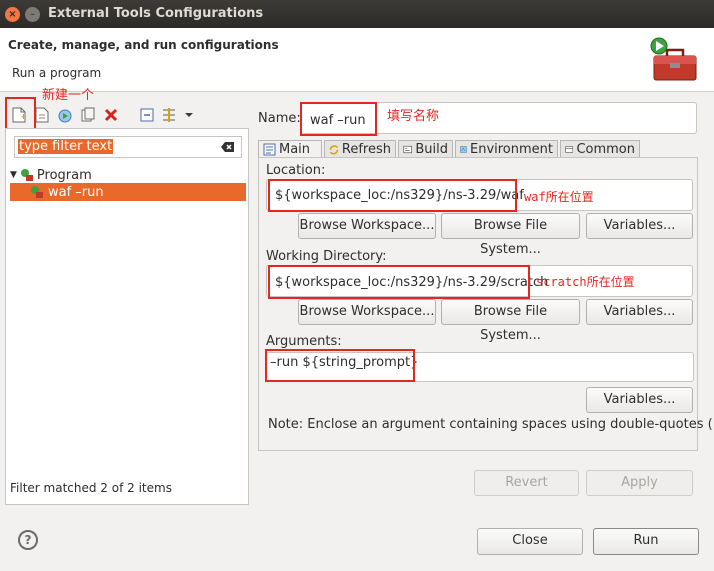 The width and height of the screenshot is (714, 571). Describe the element at coordinates (357, 14) in the screenshot. I see `title-bar: × – External Tools Configurations` at that location.